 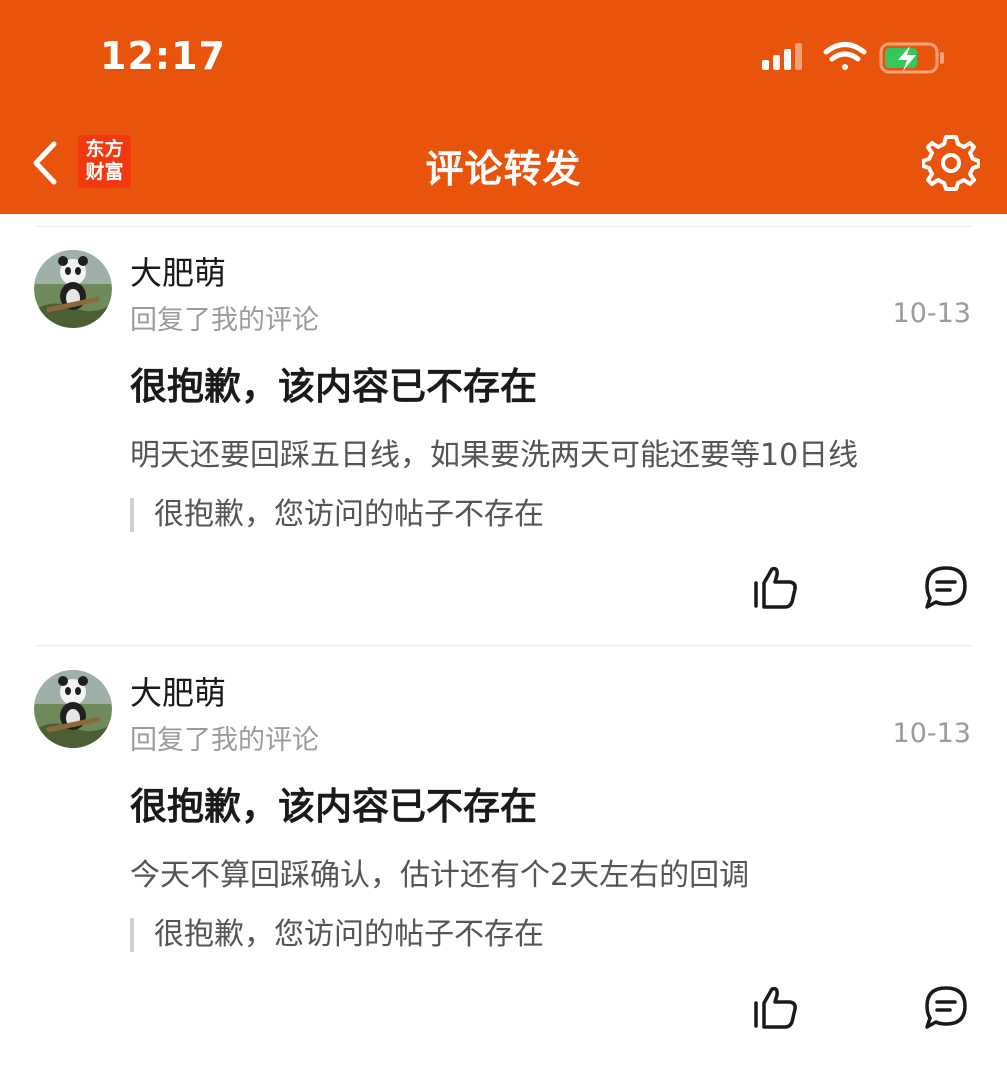 What do you see at coordinates (845, 56) in the screenshot?
I see `wifi-icon` at bounding box center [845, 56].